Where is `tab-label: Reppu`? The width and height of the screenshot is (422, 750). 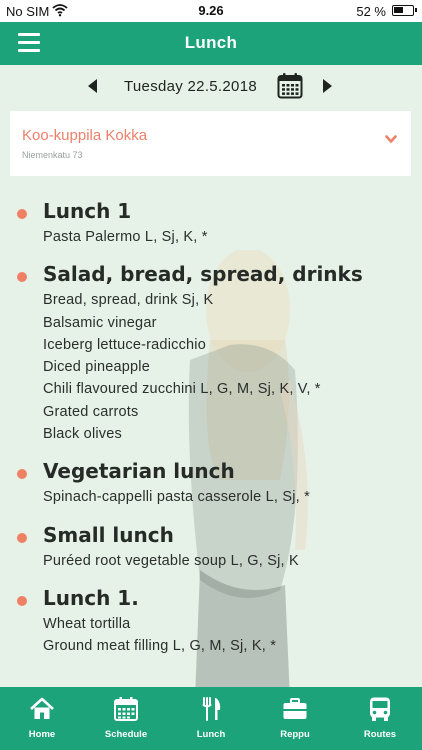 tab-label: Reppu is located at coordinates (295, 734).